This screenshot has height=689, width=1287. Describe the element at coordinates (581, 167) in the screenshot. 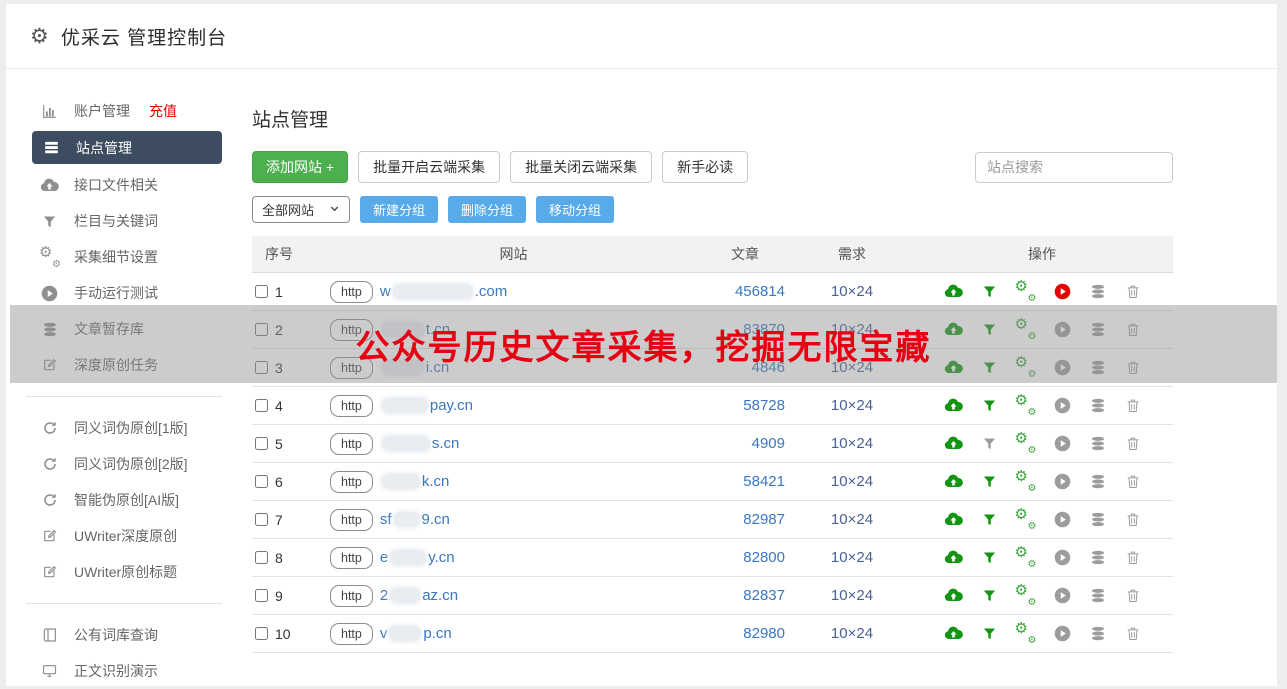

I see `batch-close-cloud-button: 批量关闭云端采集` at that location.